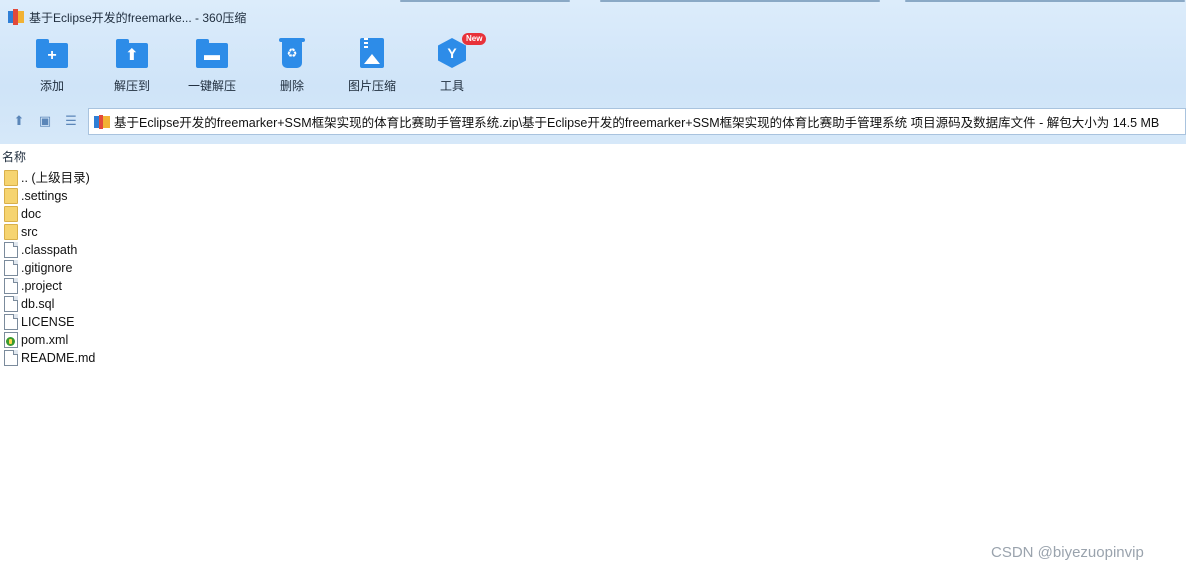 This screenshot has height=573, width=1186. I want to click on window-title: 基于Eclipse开发的freemarke... - 360压缩, so click(138, 17).